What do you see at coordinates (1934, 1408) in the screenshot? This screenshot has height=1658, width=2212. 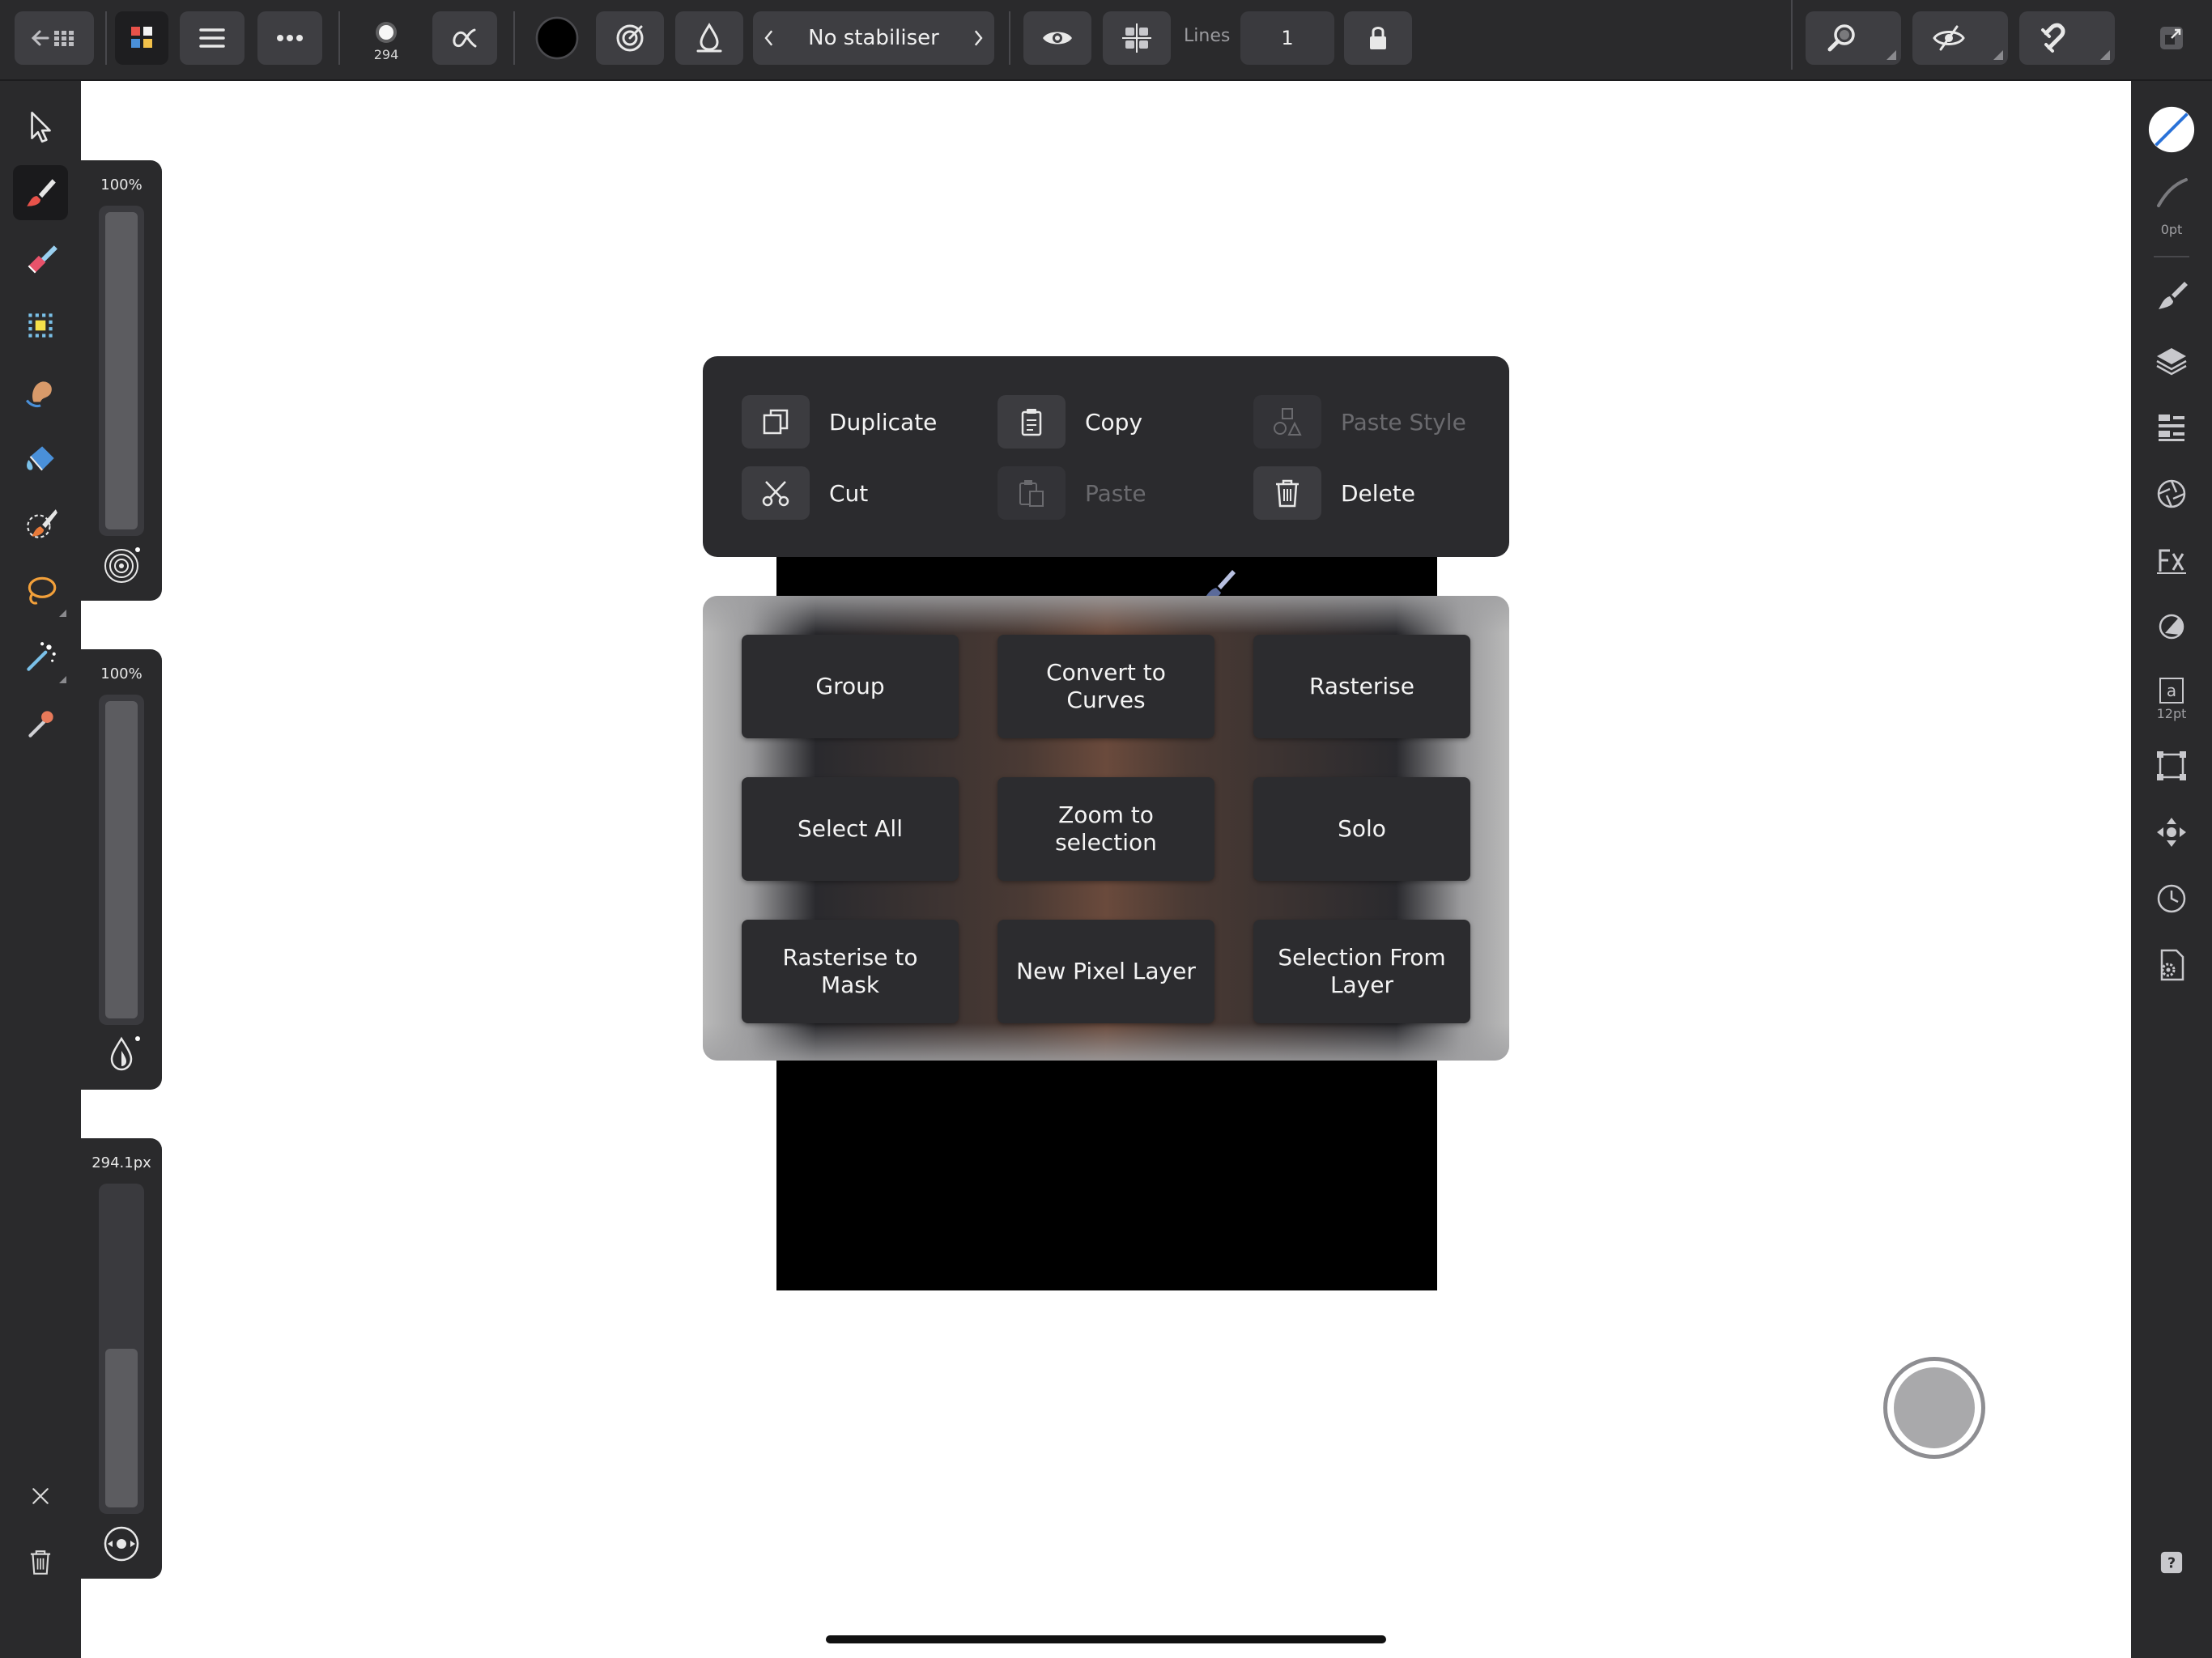 I see `hud-action-button` at bounding box center [1934, 1408].